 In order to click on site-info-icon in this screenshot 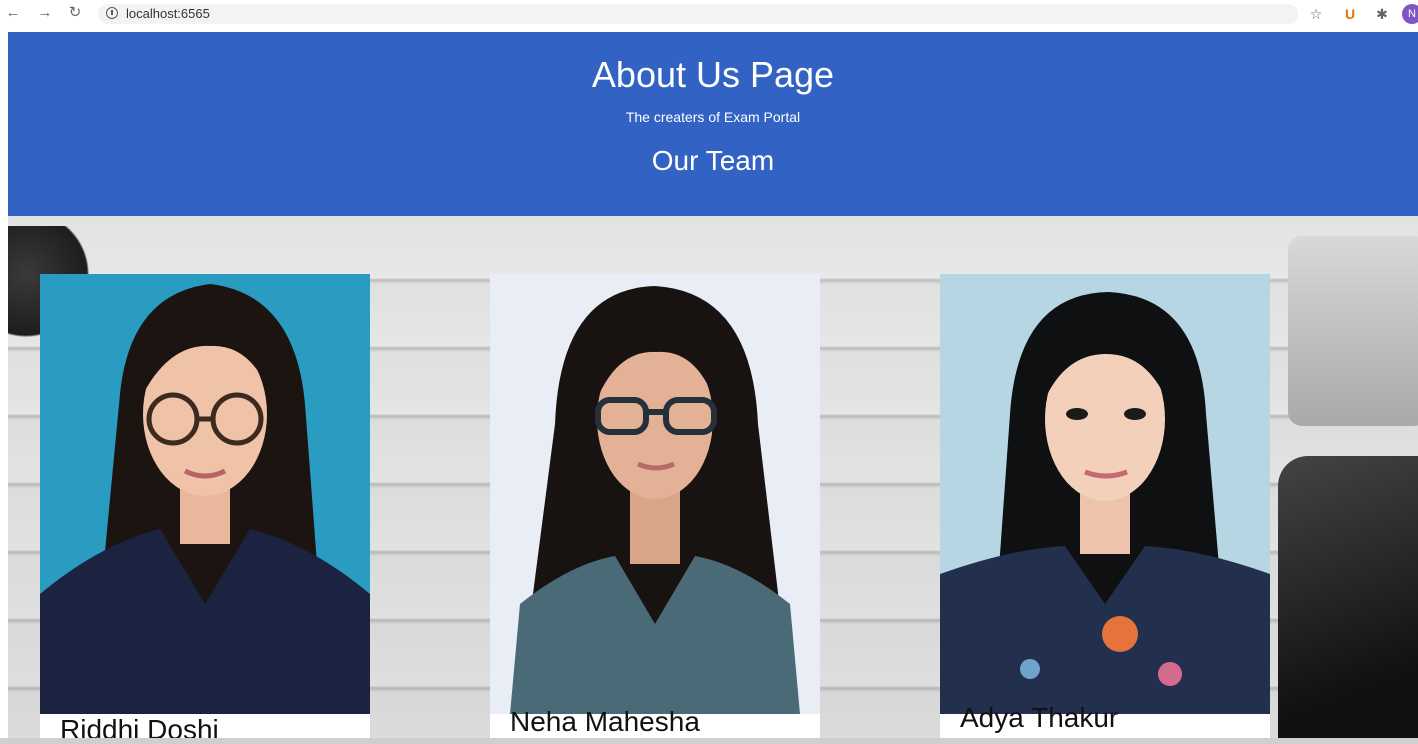, I will do `click(112, 13)`.